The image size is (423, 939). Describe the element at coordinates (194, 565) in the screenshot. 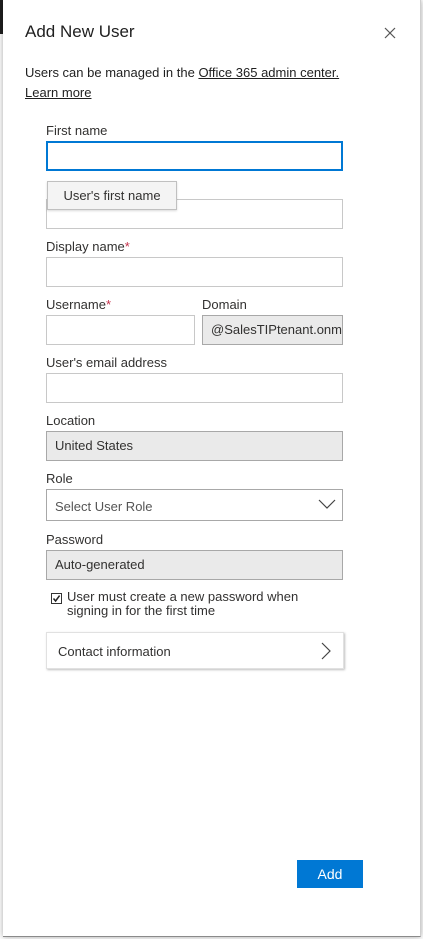

I see `password-field: Auto-generated` at that location.